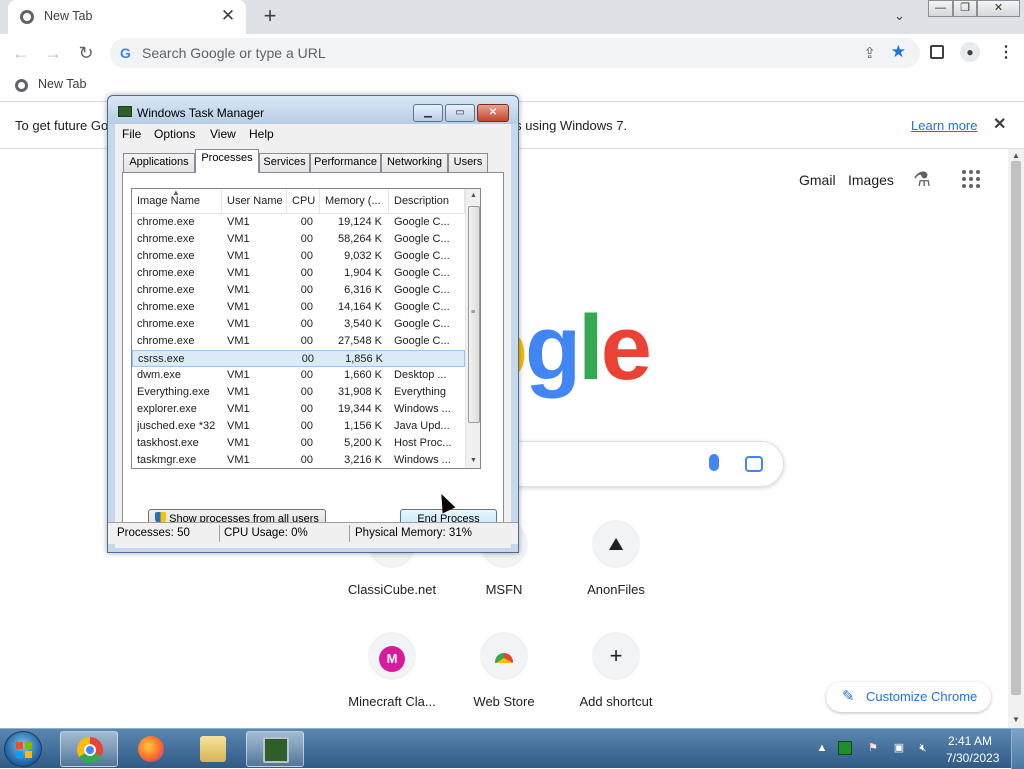 The image size is (1024, 769). What do you see at coordinates (972, 758) in the screenshot?
I see `clock-date: 7/30/2023` at bounding box center [972, 758].